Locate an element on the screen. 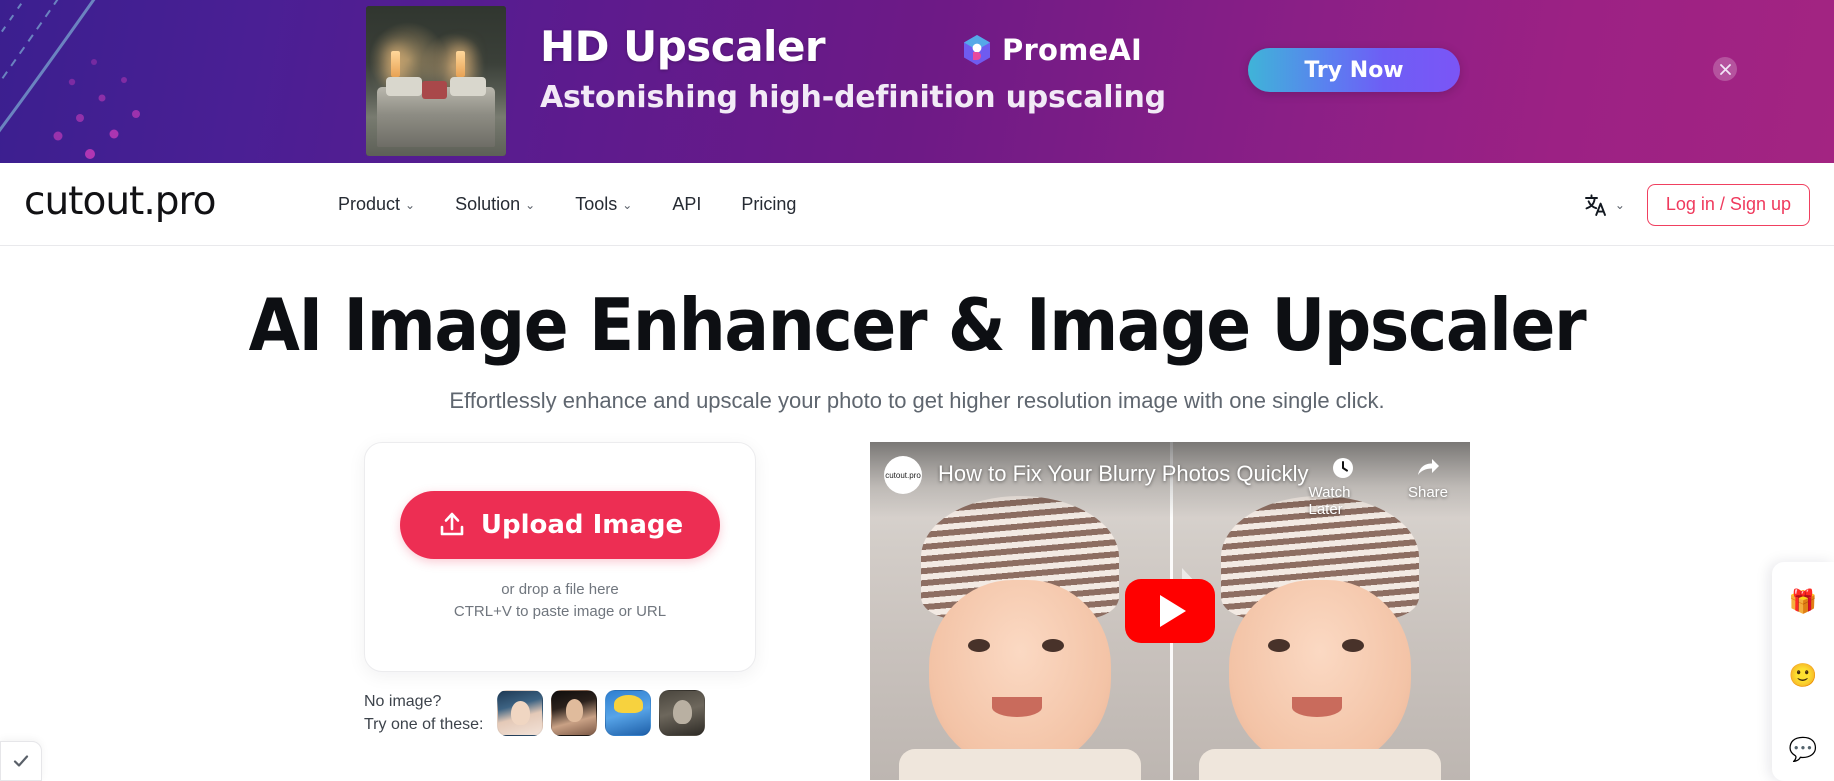 The width and height of the screenshot is (1834, 781). floating-side-widget: 🎁 🙂 💬 is located at coordinates (1803, 671).